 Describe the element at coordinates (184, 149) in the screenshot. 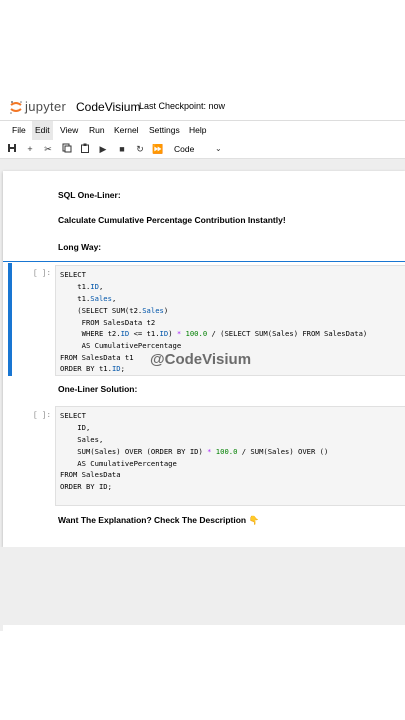

I see `cell-type-select: Code` at that location.